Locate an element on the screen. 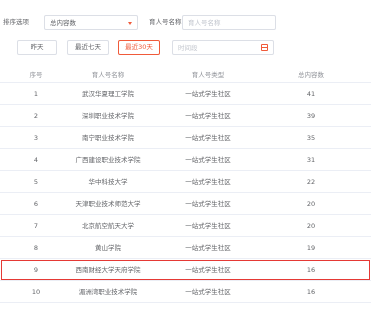  cell-count: 39 is located at coordinates (311, 116).